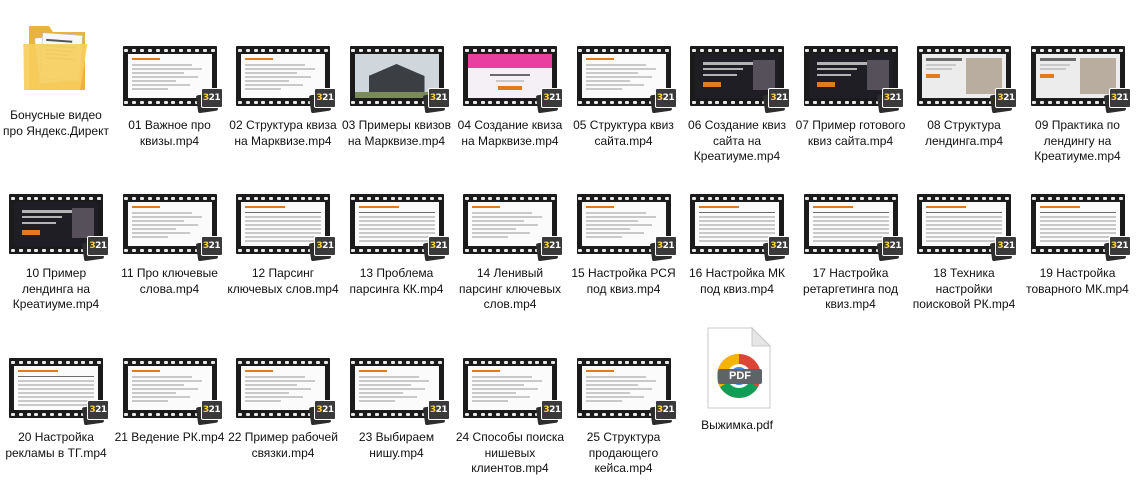  I want to click on video-file-item: 321 03 Примеры квизов на Марквизе.mp4, so click(397, 96).